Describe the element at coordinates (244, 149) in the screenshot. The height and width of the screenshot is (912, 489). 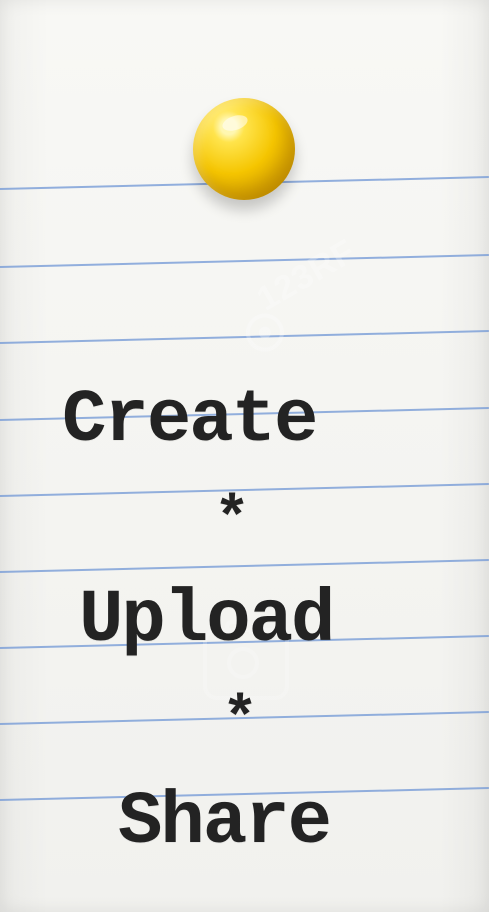
I see `push-pin-icon` at that location.